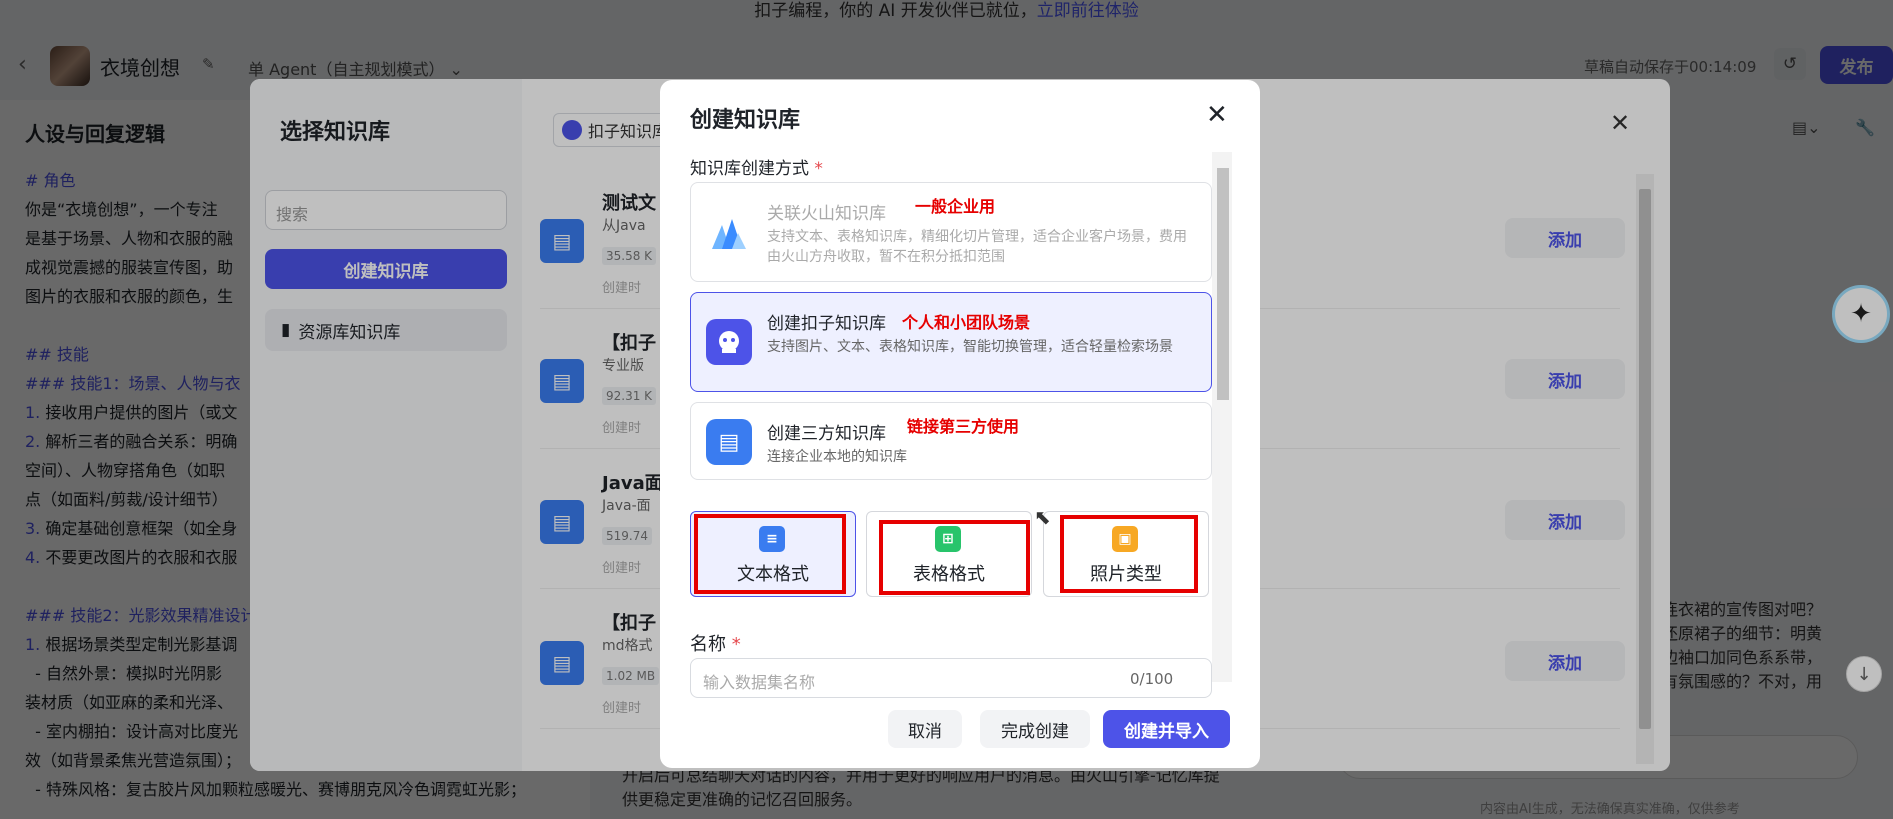 This screenshot has width=1893, height=819. I want to click on name-label: 名称 *, so click(715, 643).